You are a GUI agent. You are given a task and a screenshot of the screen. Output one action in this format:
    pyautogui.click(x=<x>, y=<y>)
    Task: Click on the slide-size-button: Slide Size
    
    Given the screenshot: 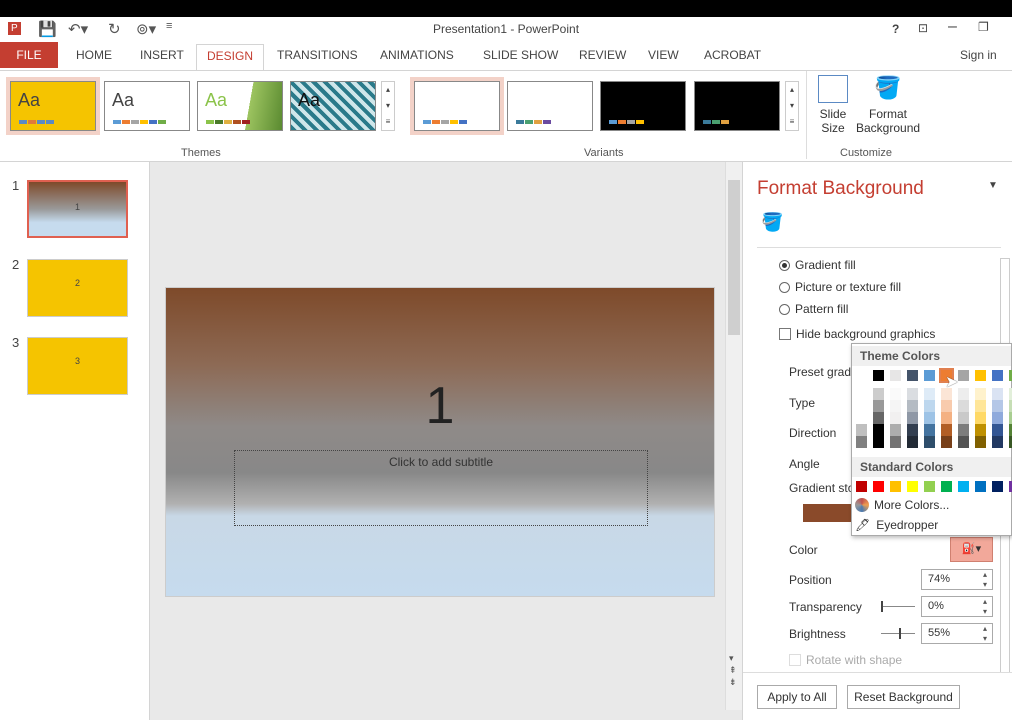 What is the action you would take?
    pyautogui.click(x=833, y=105)
    